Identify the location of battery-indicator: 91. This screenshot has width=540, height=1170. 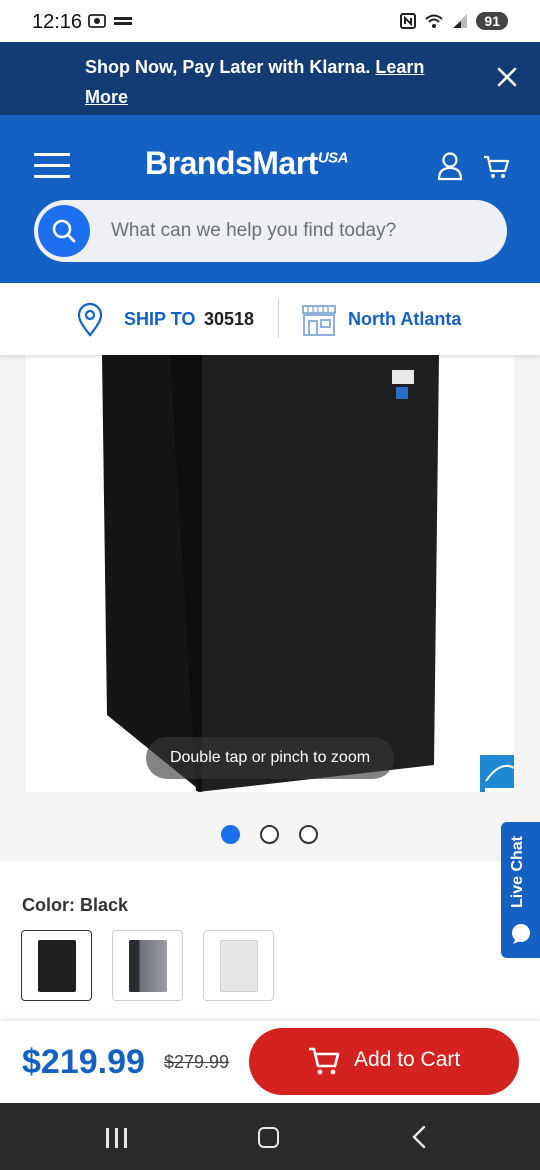
(492, 21).